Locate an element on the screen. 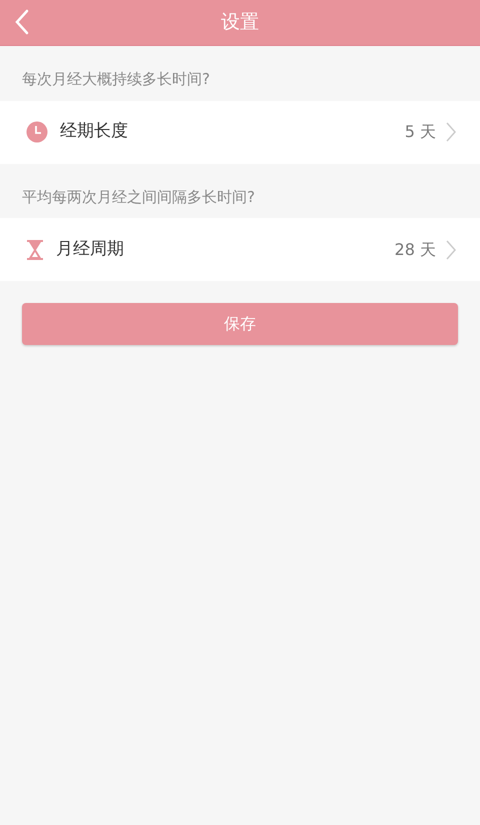 The height and width of the screenshot is (825, 480). setting-row: 月经周期 28 天 is located at coordinates (240, 249).